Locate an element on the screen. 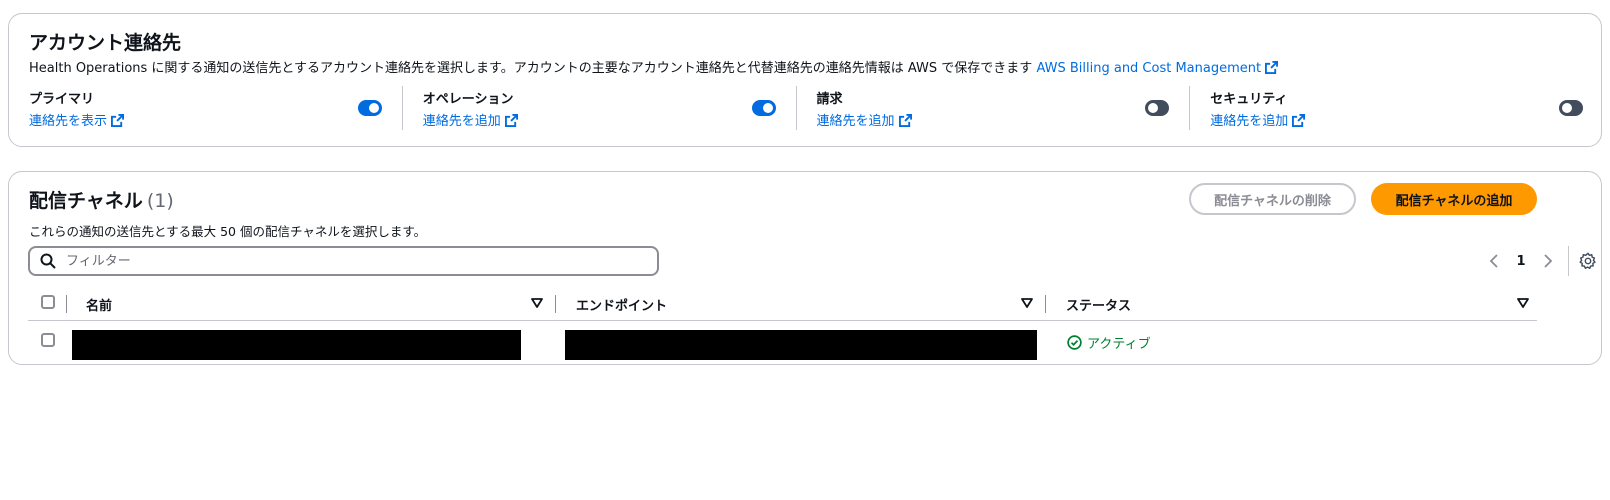 This screenshot has width=1610, height=500. pager-divider is located at coordinates (1568, 261).